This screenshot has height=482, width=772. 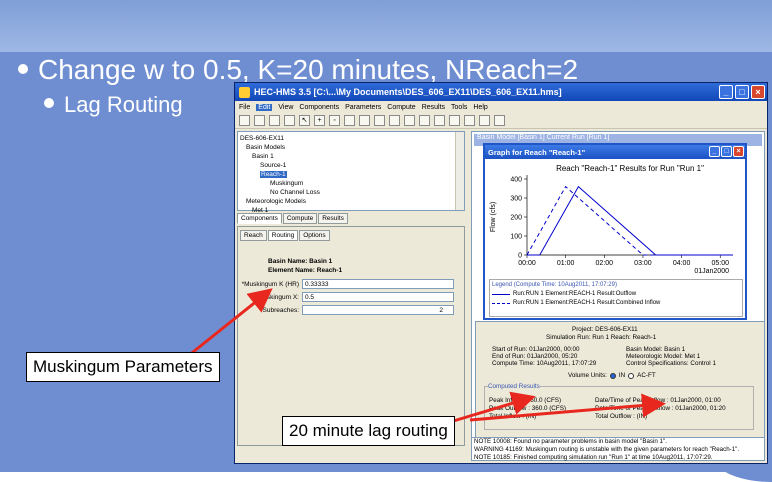 I want to click on arrow-to-params, so click(x=230, y=323).